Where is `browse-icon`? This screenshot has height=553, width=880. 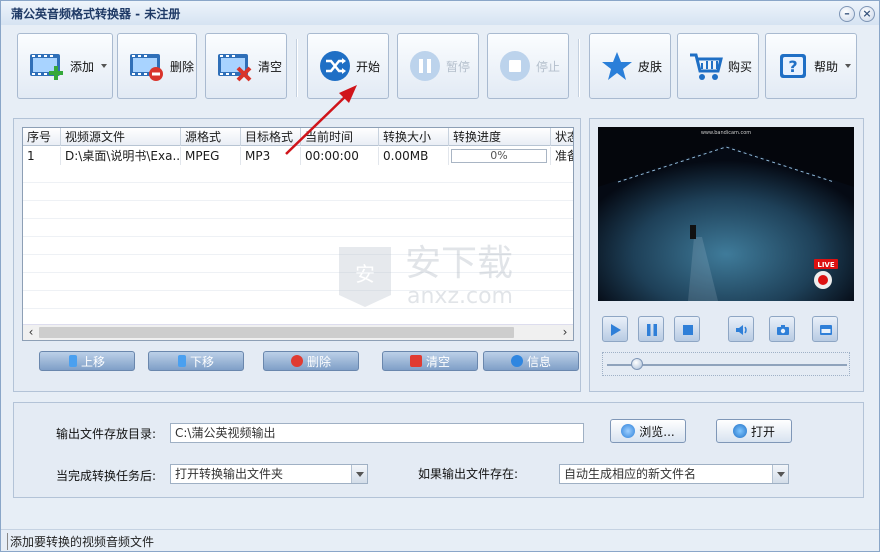
browse-icon is located at coordinates (628, 431).